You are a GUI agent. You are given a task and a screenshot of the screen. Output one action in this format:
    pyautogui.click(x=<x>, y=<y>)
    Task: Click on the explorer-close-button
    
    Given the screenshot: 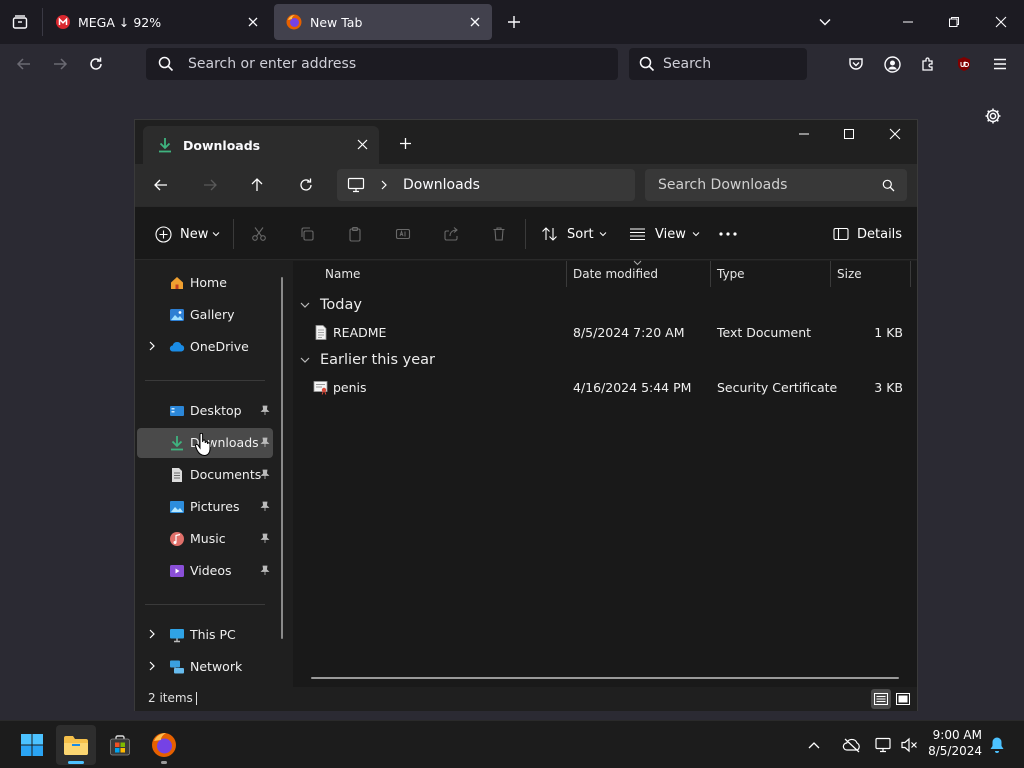 What is the action you would take?
    pyautogui.click(x=895, y=134)
    